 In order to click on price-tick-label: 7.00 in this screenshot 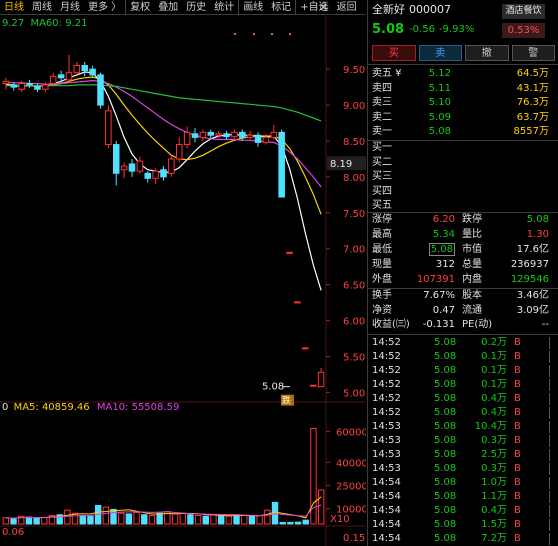, I will do `click(354, 250)`.